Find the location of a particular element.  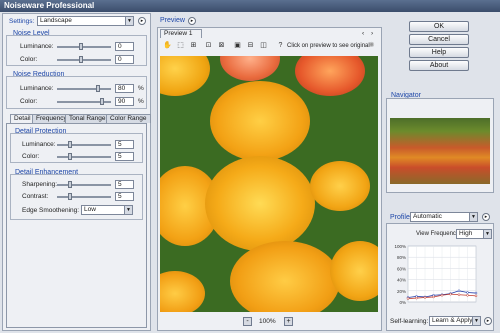

detail-protection-luminance-thumb is located at coordinates (70, 144).